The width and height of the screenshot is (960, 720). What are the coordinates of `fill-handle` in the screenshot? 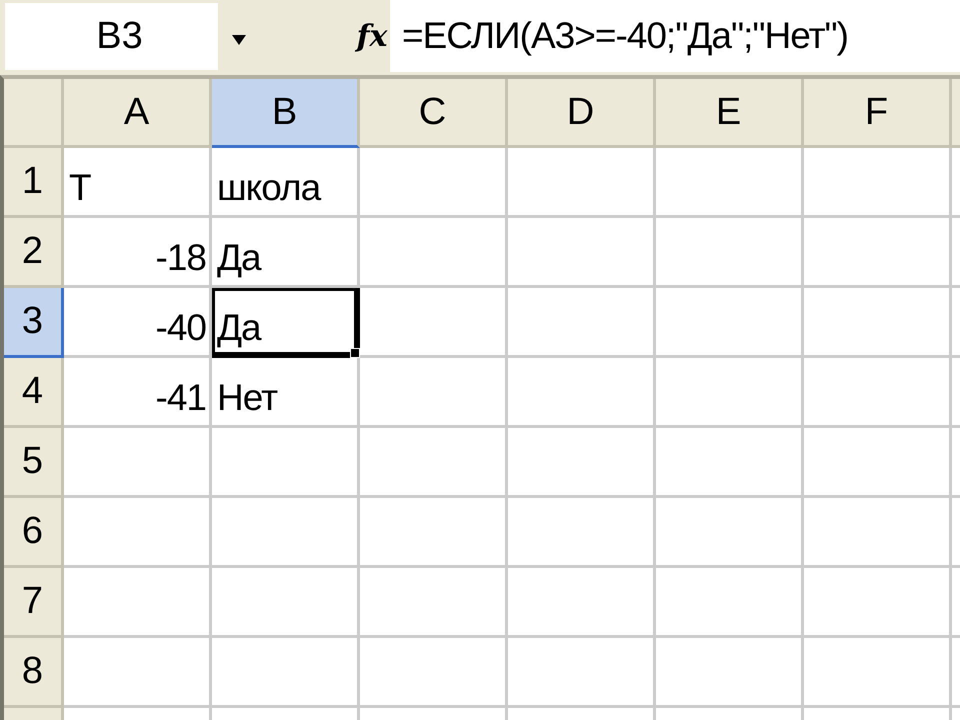 It's located at (355, 353).